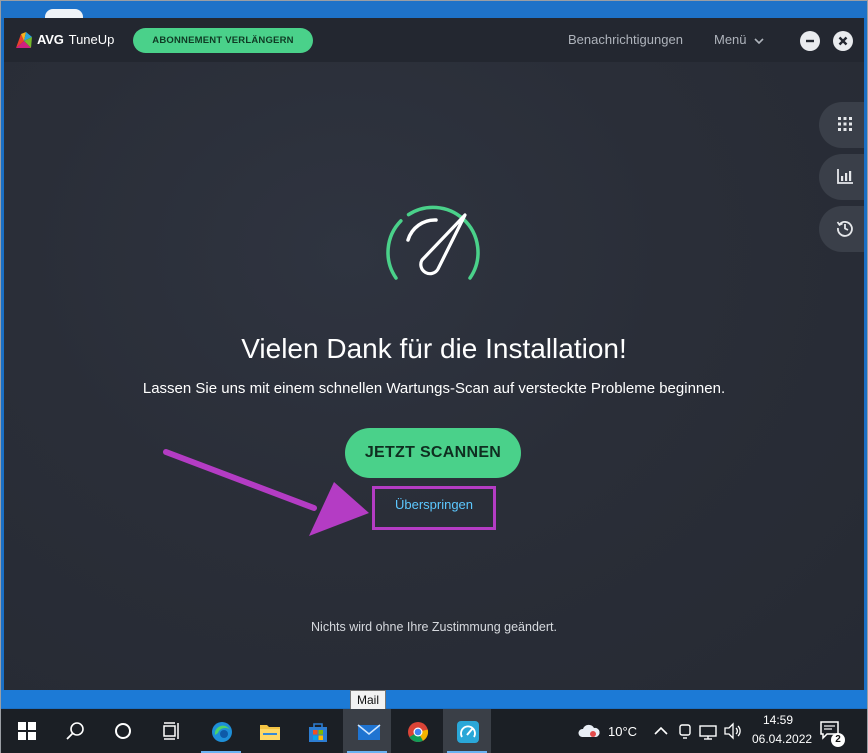 The image size is (868, 753). Describe the element at coordinates (434, 504) in the screenshot. I see `skip-link: Überspringen` at that location.